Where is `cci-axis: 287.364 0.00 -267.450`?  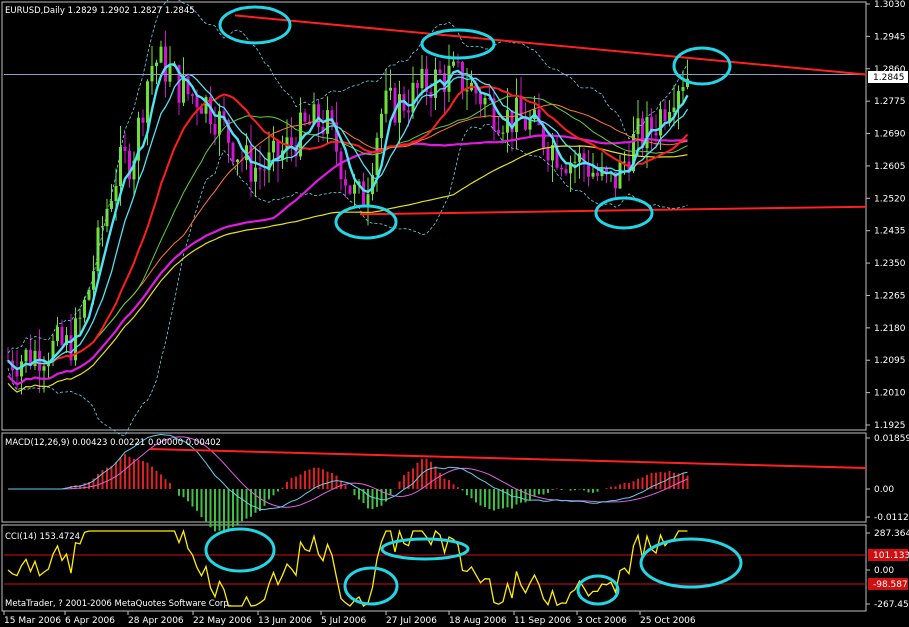 cci-axis: 287.364 0.00 -267.450 is located at coordinates (887, 569).